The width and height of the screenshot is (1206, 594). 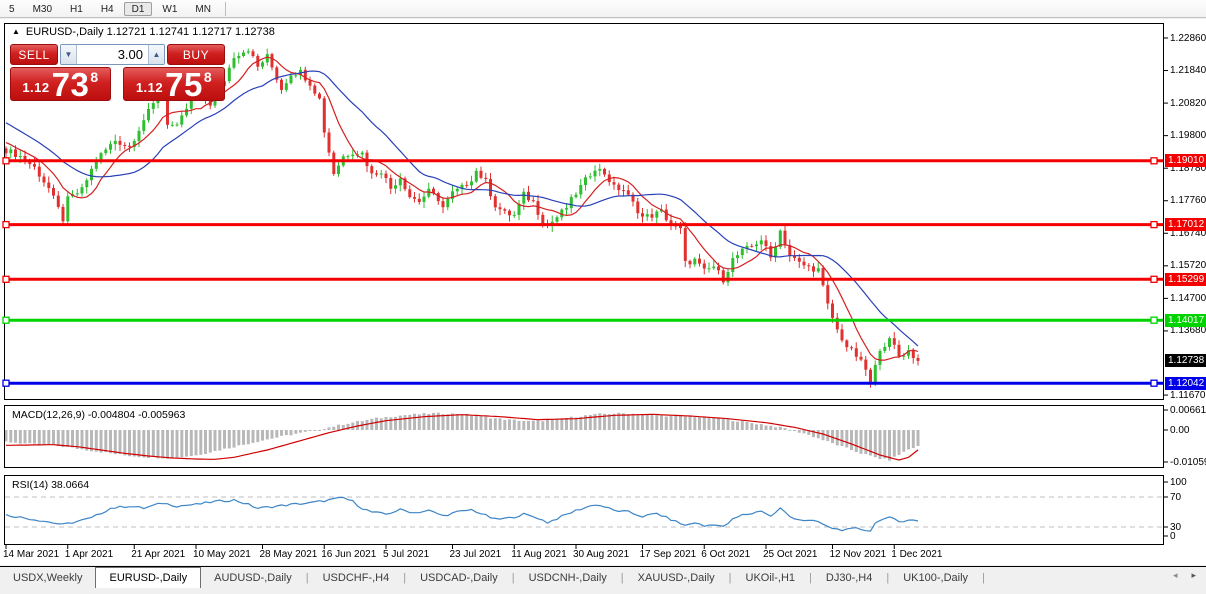 I want to click on buy-button: BUY, so click(x=196, y=54).